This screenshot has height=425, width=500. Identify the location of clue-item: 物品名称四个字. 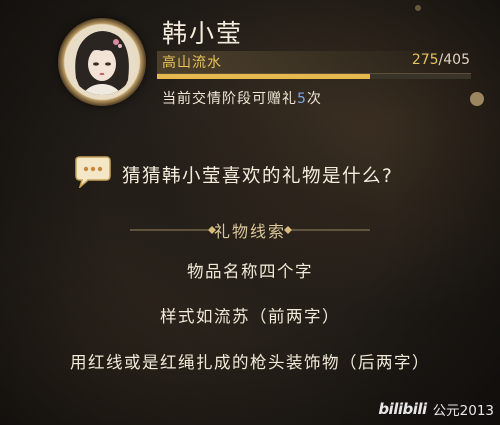
(250, 271).